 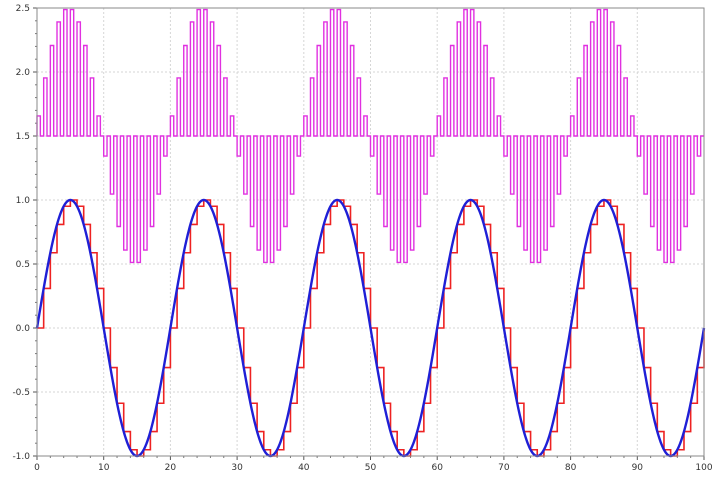 What do you see at coordinates (23, 201) in the screenshot?
I see `y-tick-label: 1.0` at bounding box center [23, 201].